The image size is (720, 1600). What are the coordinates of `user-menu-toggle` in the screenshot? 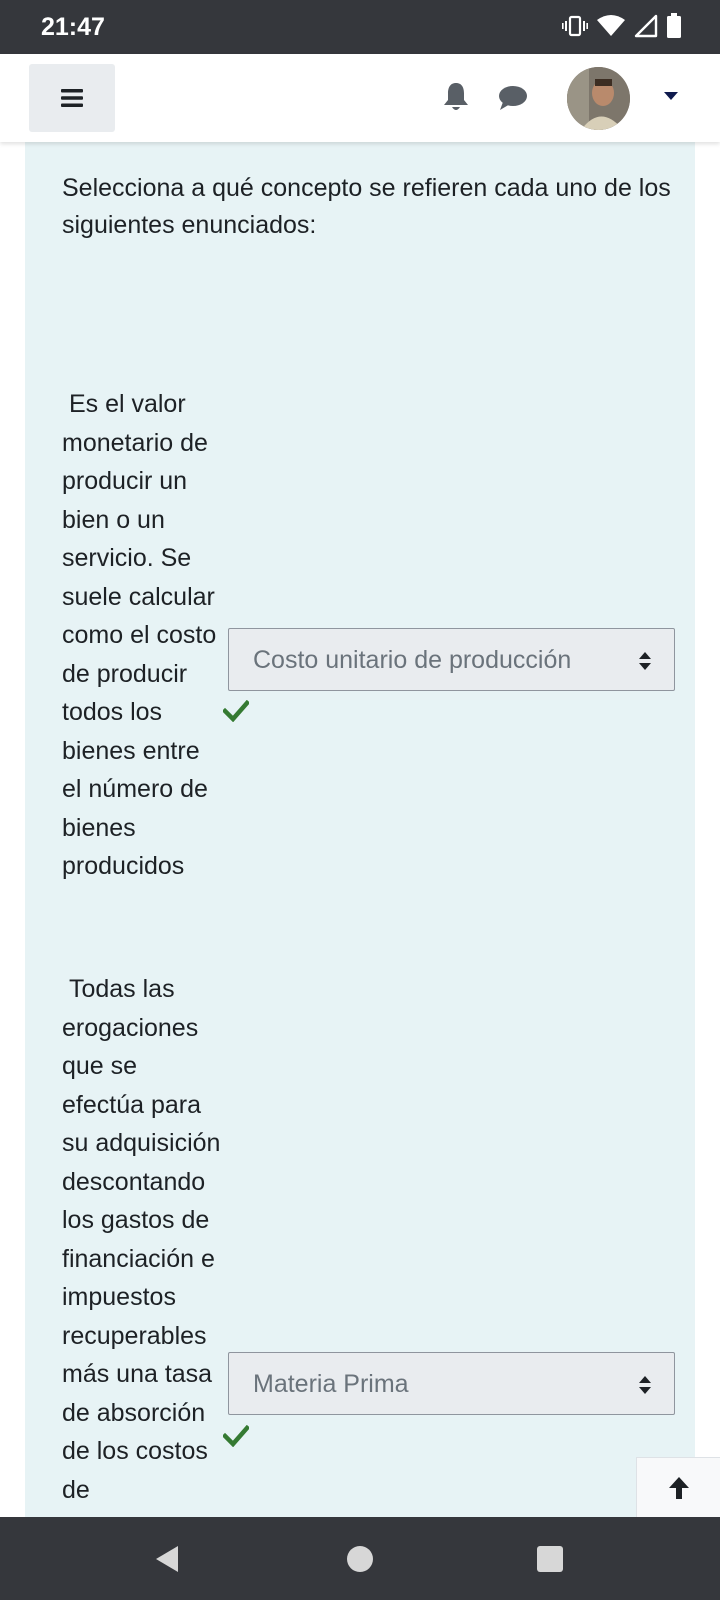 It's located at (671, 95).